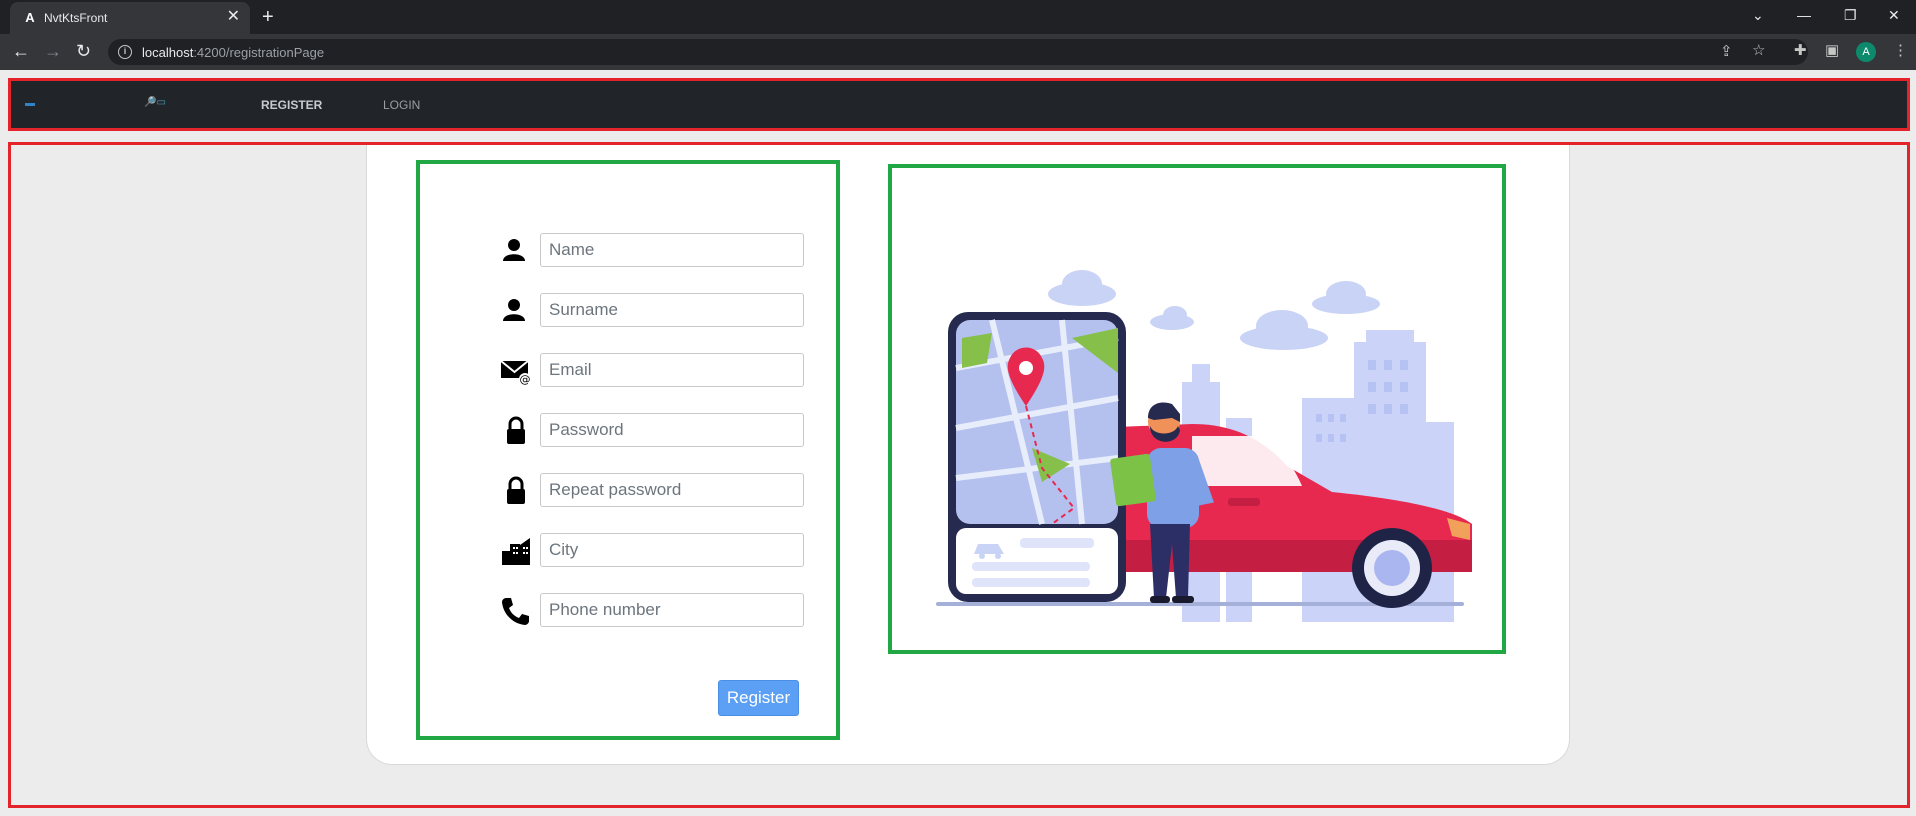  Describe the element at coordinates (1758, 15) in the screenshot. I see `tab-search-icon: ⌄` at that location.